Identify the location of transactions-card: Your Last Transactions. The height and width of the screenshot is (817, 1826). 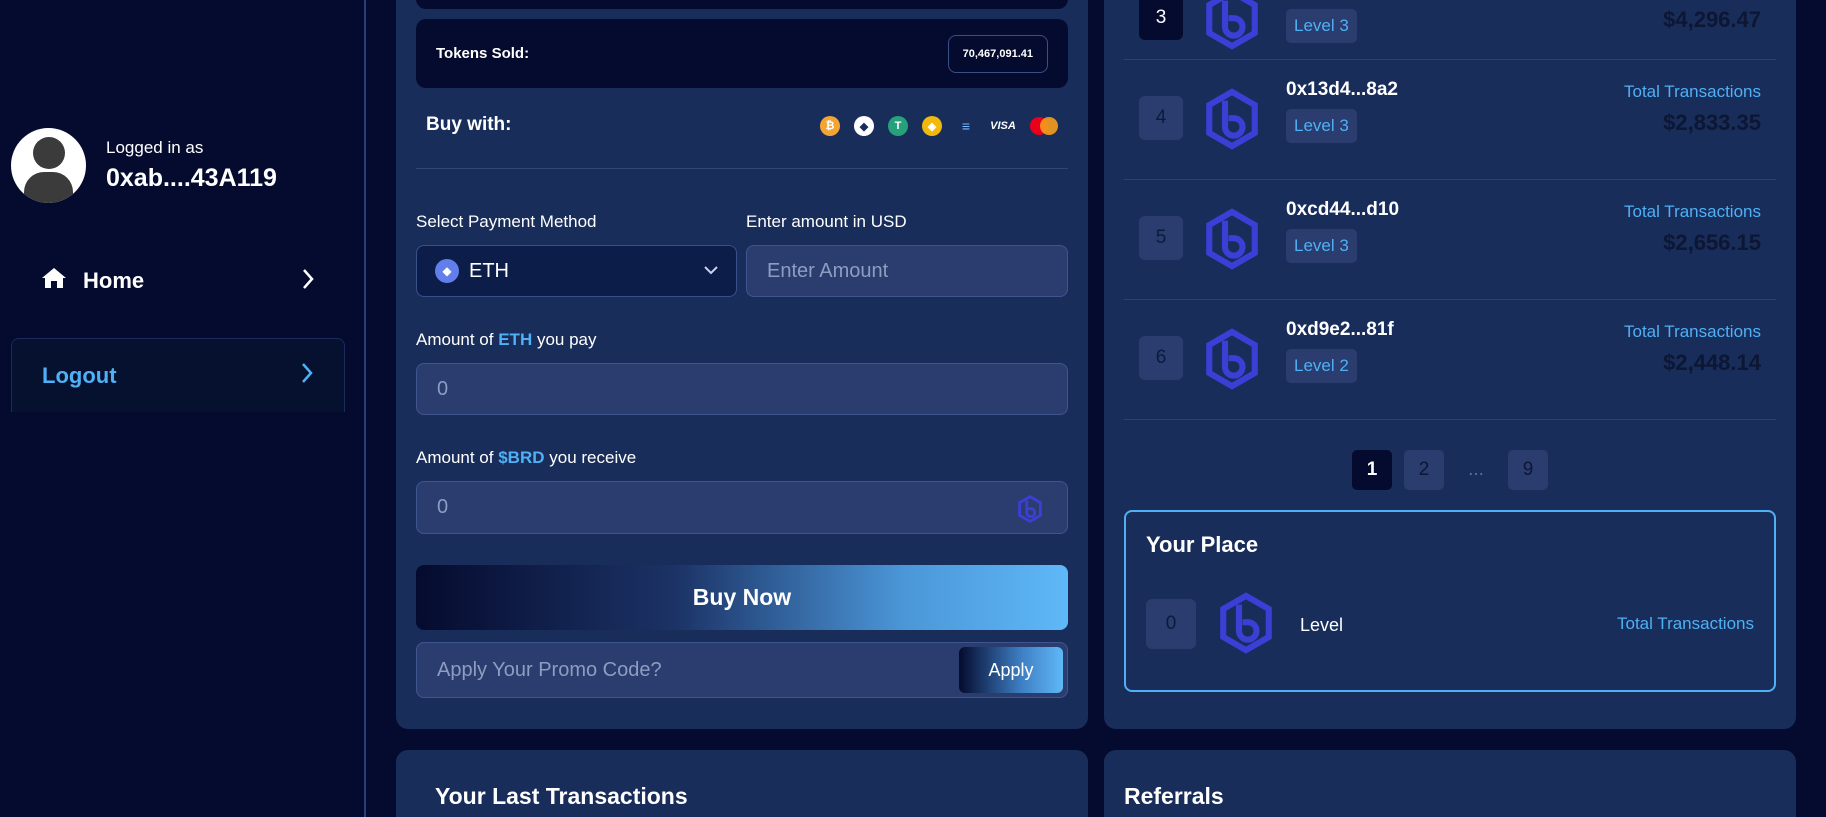
(742, 783).